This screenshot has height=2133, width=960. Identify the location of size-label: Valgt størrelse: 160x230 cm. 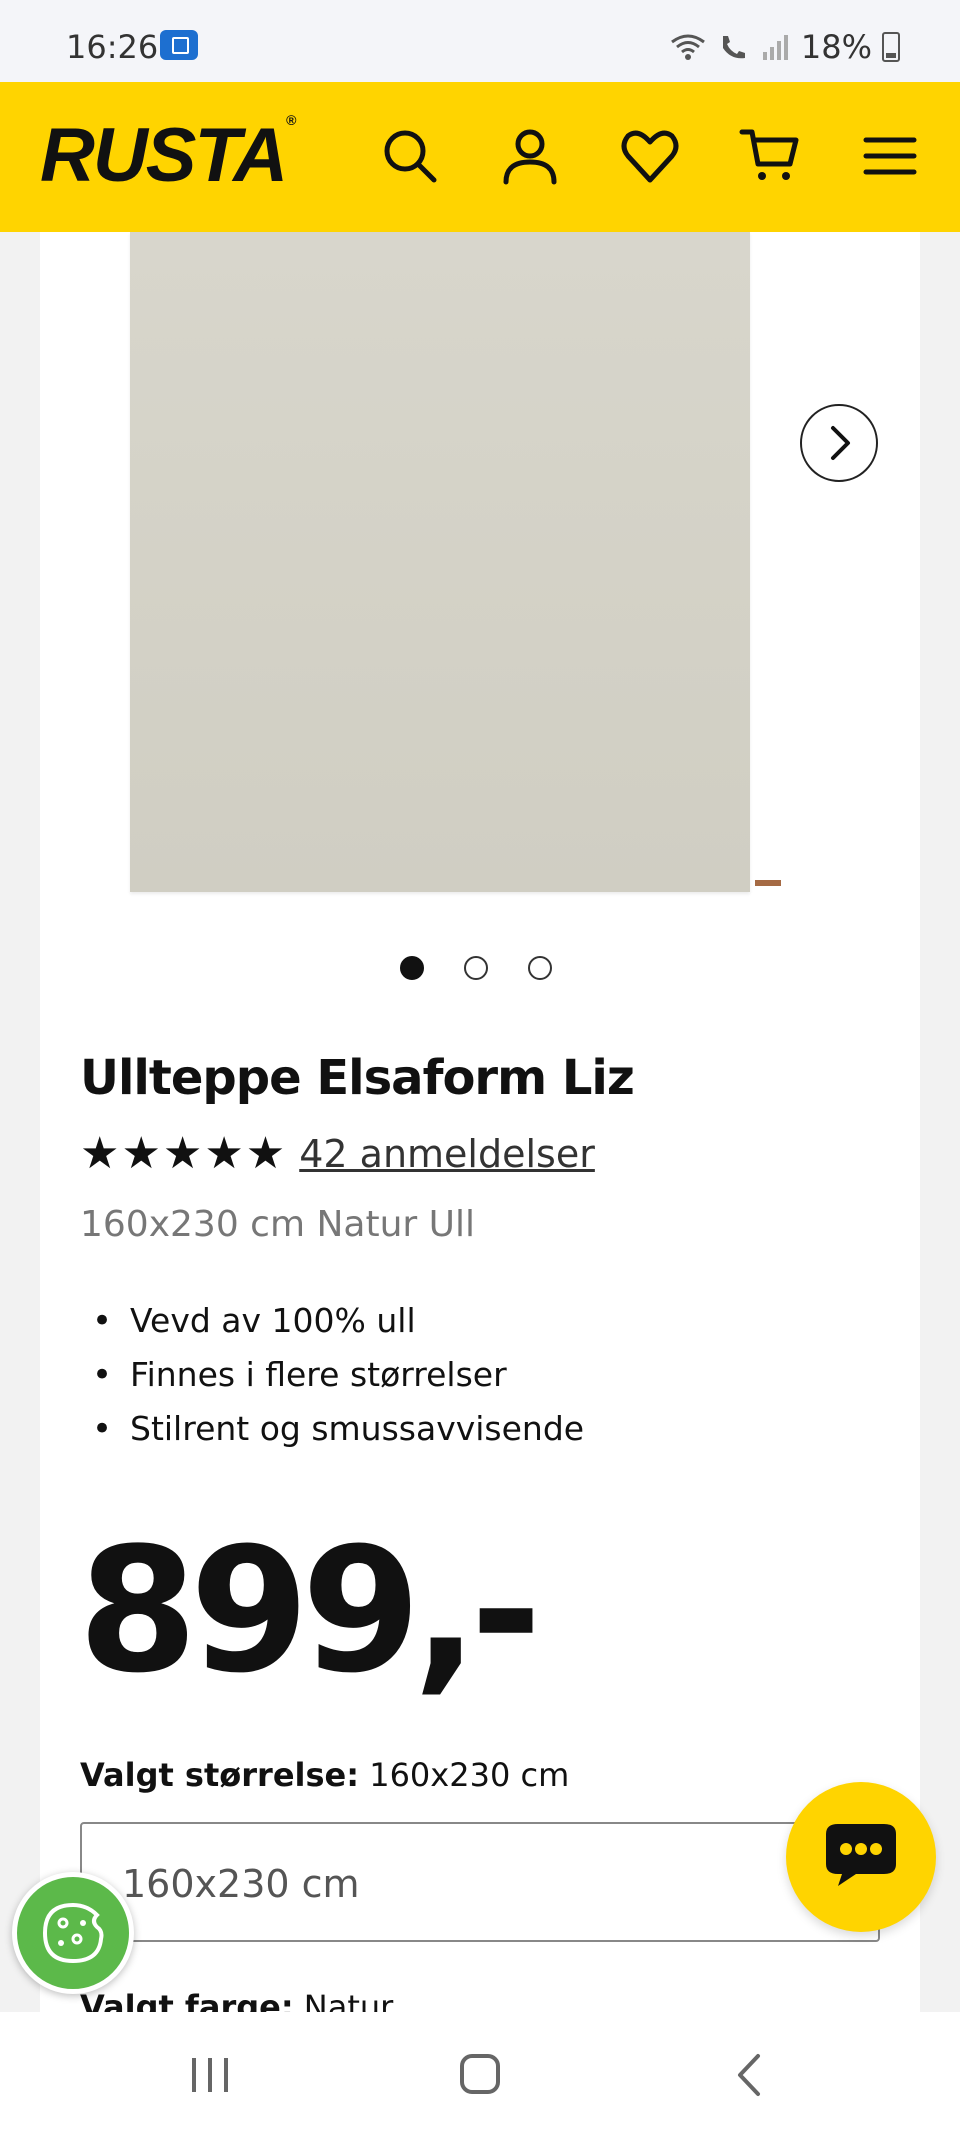
(324, 1775).